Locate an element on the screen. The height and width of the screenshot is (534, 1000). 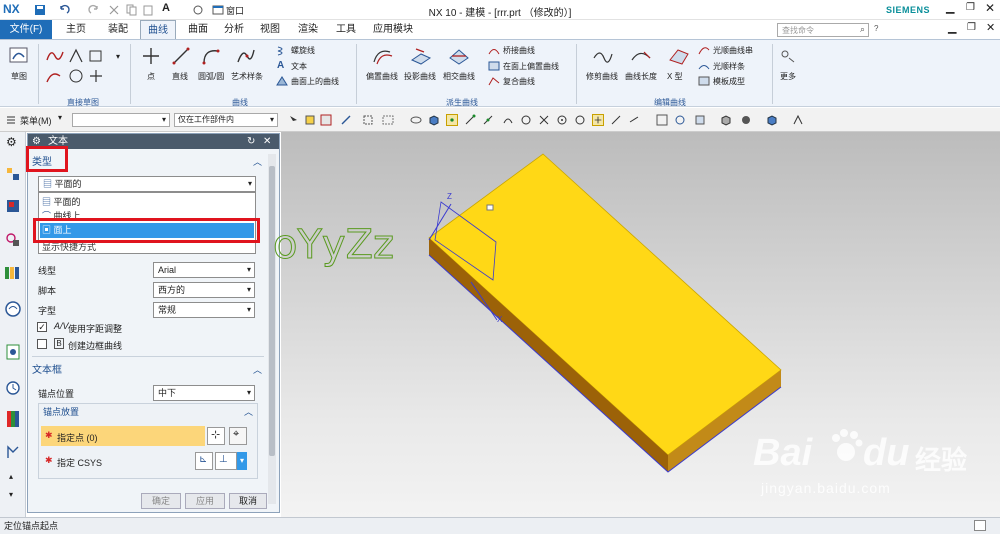
dialog-close-icon: ✕ is located at coordinates (267, 141).